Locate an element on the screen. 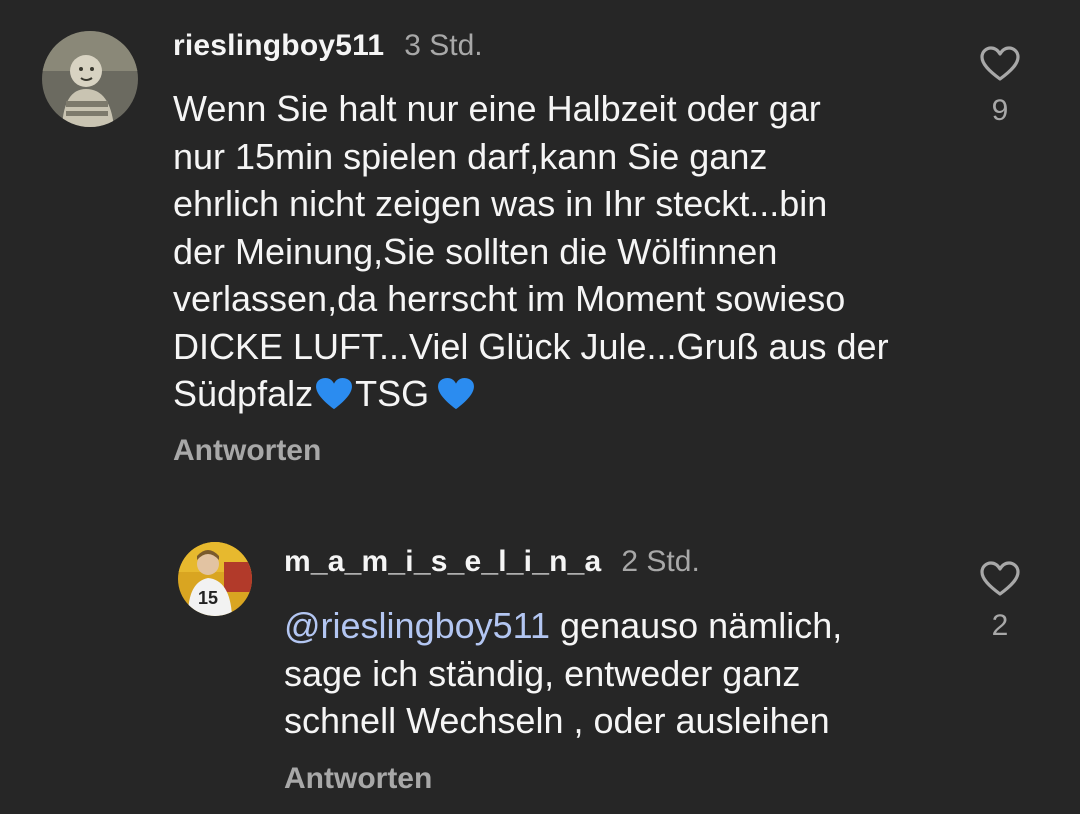 The image size is (1080, 814). comment-line: nur 15min spielen darf,kann Sie ganz is located at coordinates (470, 156).